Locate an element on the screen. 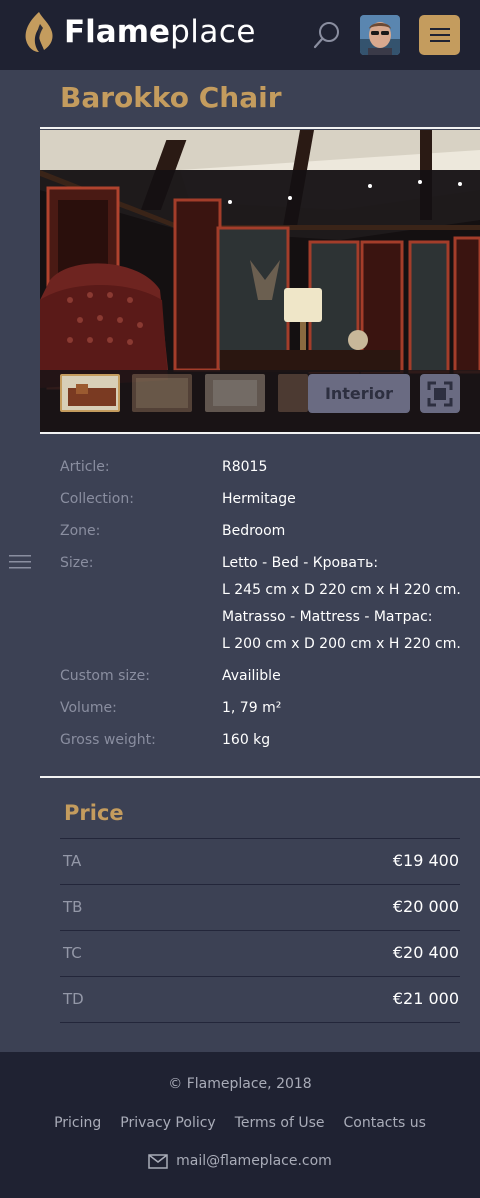 Image resolution: width=480 pixels, height=1198 pixels. spec-value: 160 kg is located at coordinates (246, 740).